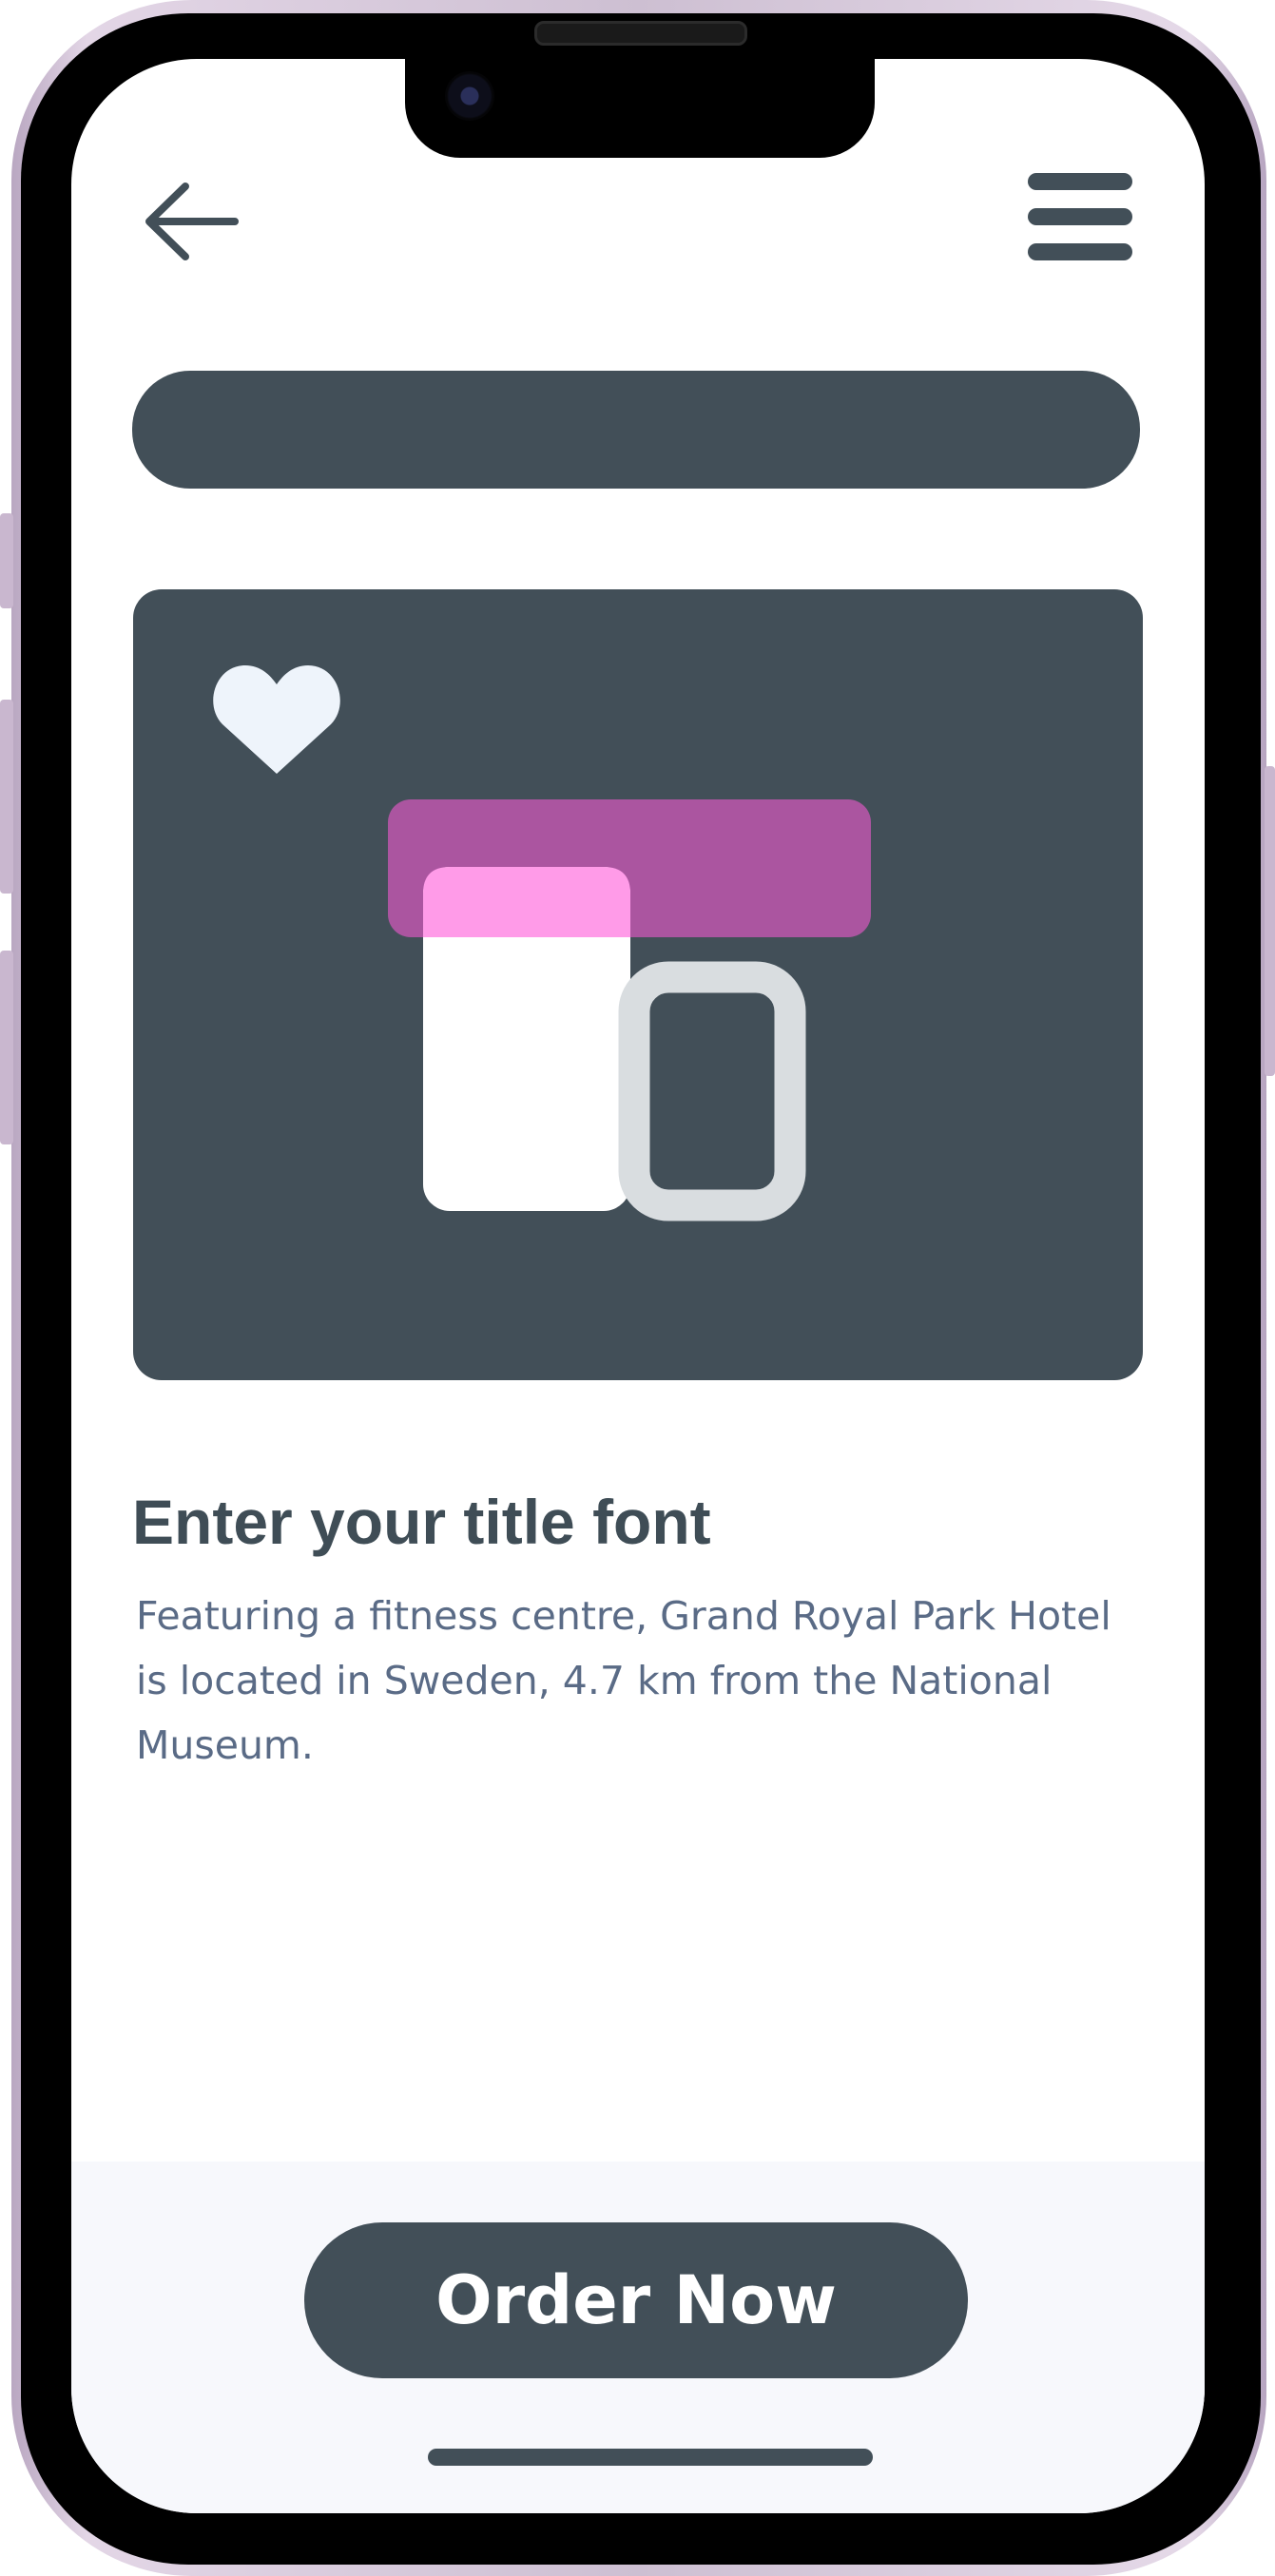 The image size is (1275, 2576). I want to click on power-button, so click(1270, 921).